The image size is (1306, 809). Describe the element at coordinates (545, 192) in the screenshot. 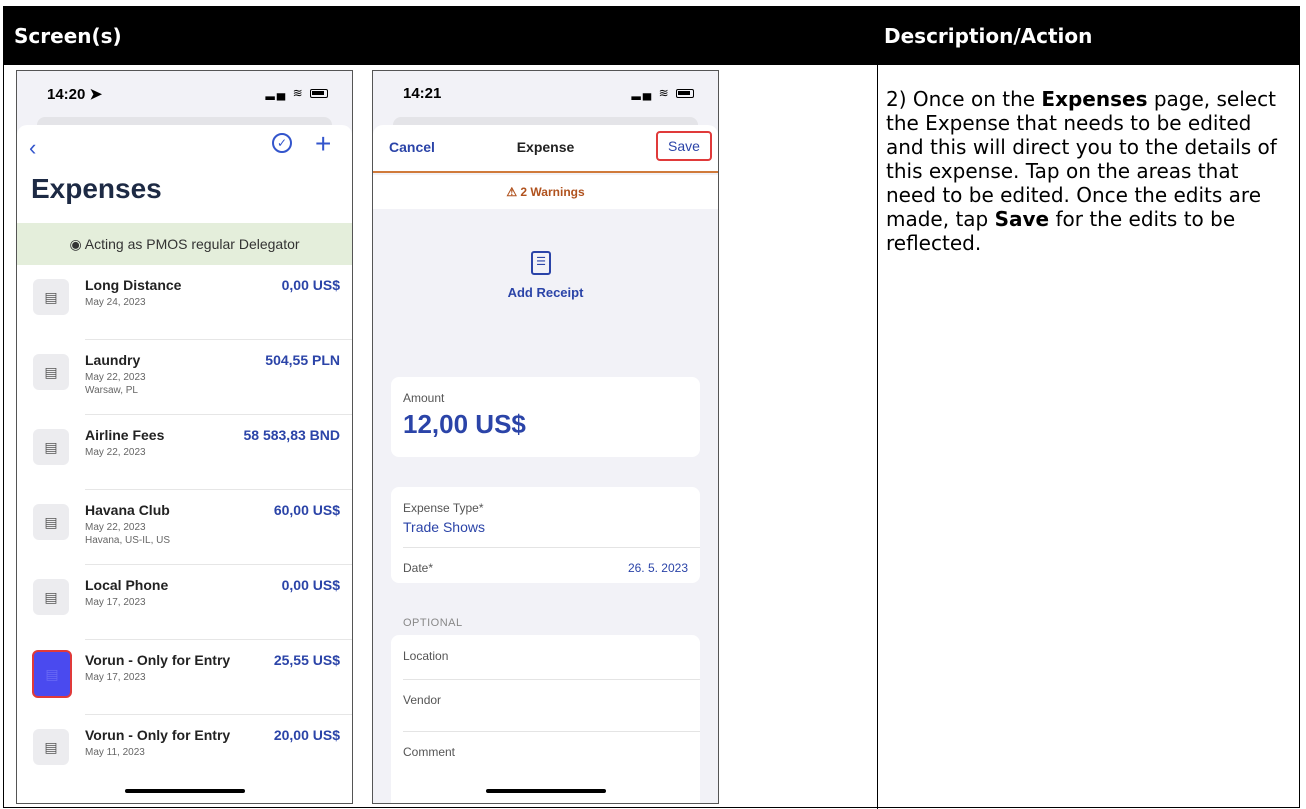

I see `warnings-banner: ⚠ 2 Warnings` at that location.